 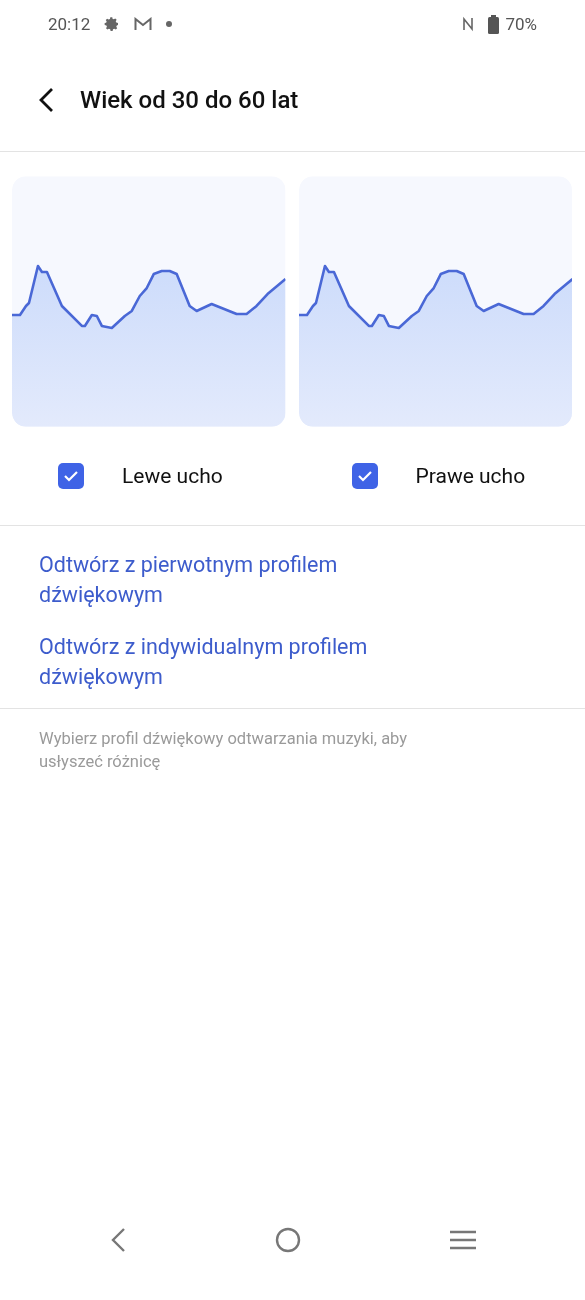 I want to click on settings-icon, so click(x=112, y=24).